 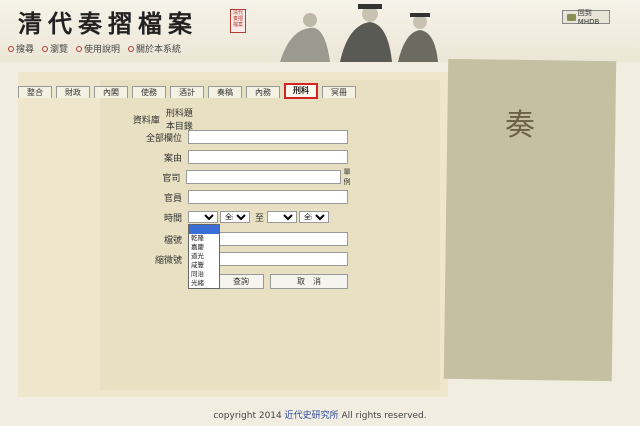 I want to click on official-office-input, so click(x=264, y=177).